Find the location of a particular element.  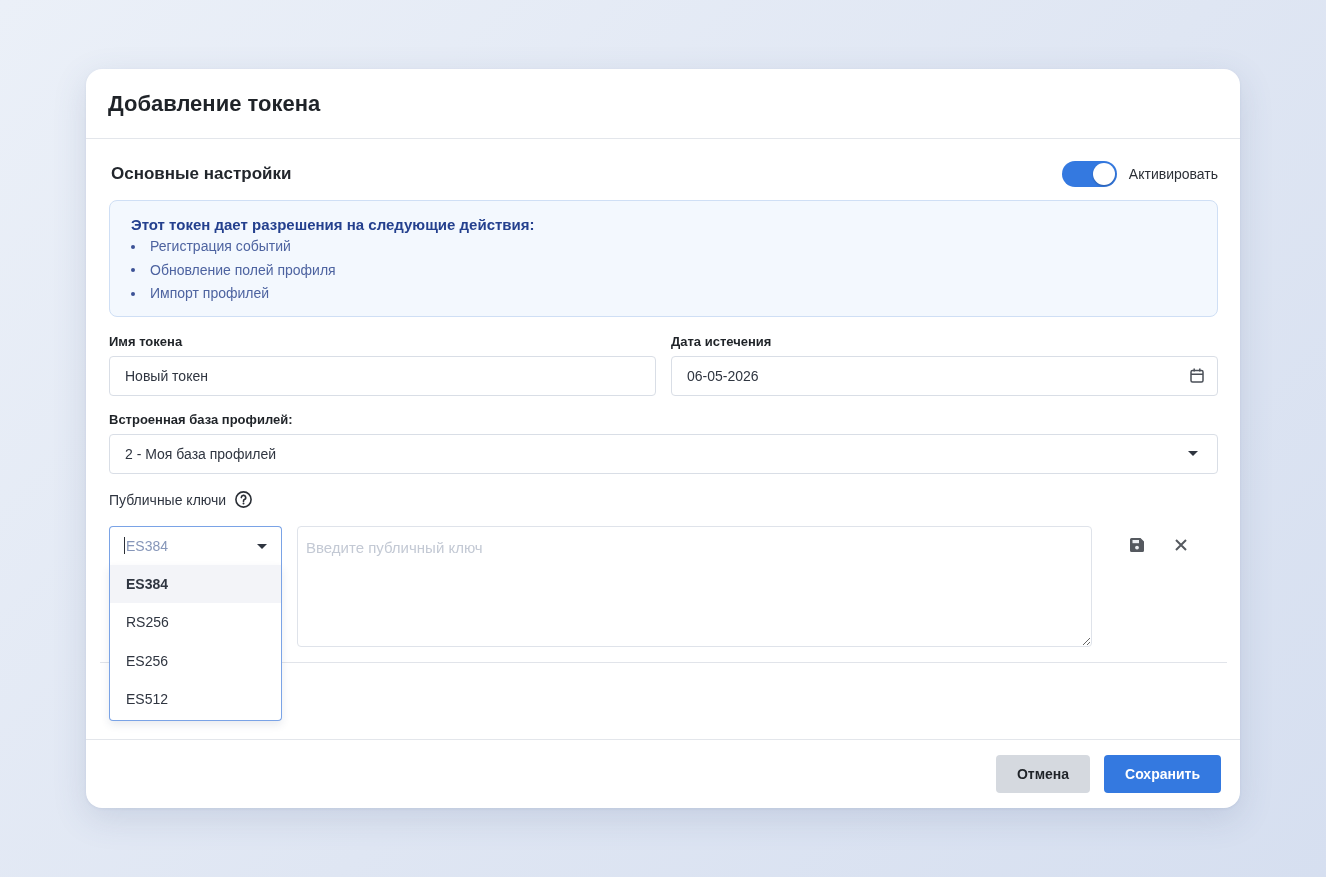

field-label: Имя токена is located at coordinates (146, 341).